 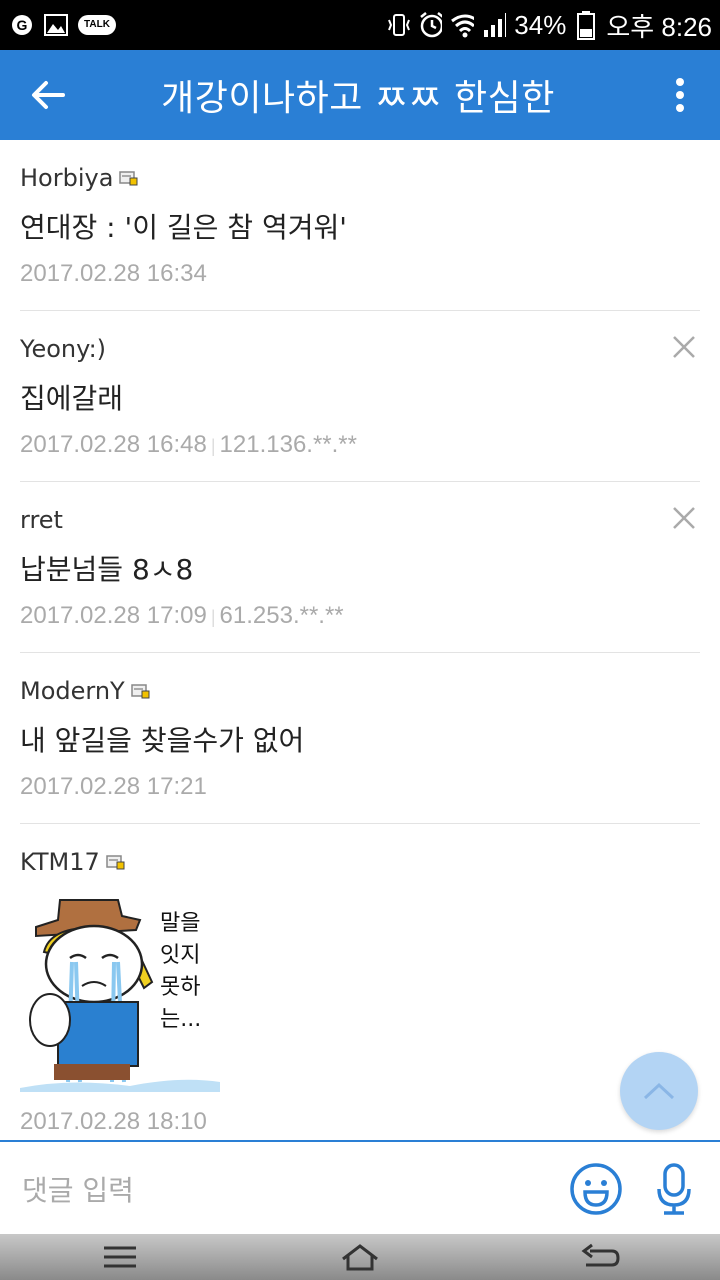 I want to click on comment-input-bar: 댓글 입력, so click(x=360, y=1188).